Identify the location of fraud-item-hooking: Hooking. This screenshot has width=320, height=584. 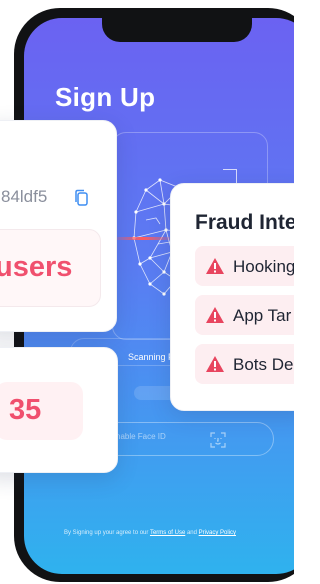
(244, 266).